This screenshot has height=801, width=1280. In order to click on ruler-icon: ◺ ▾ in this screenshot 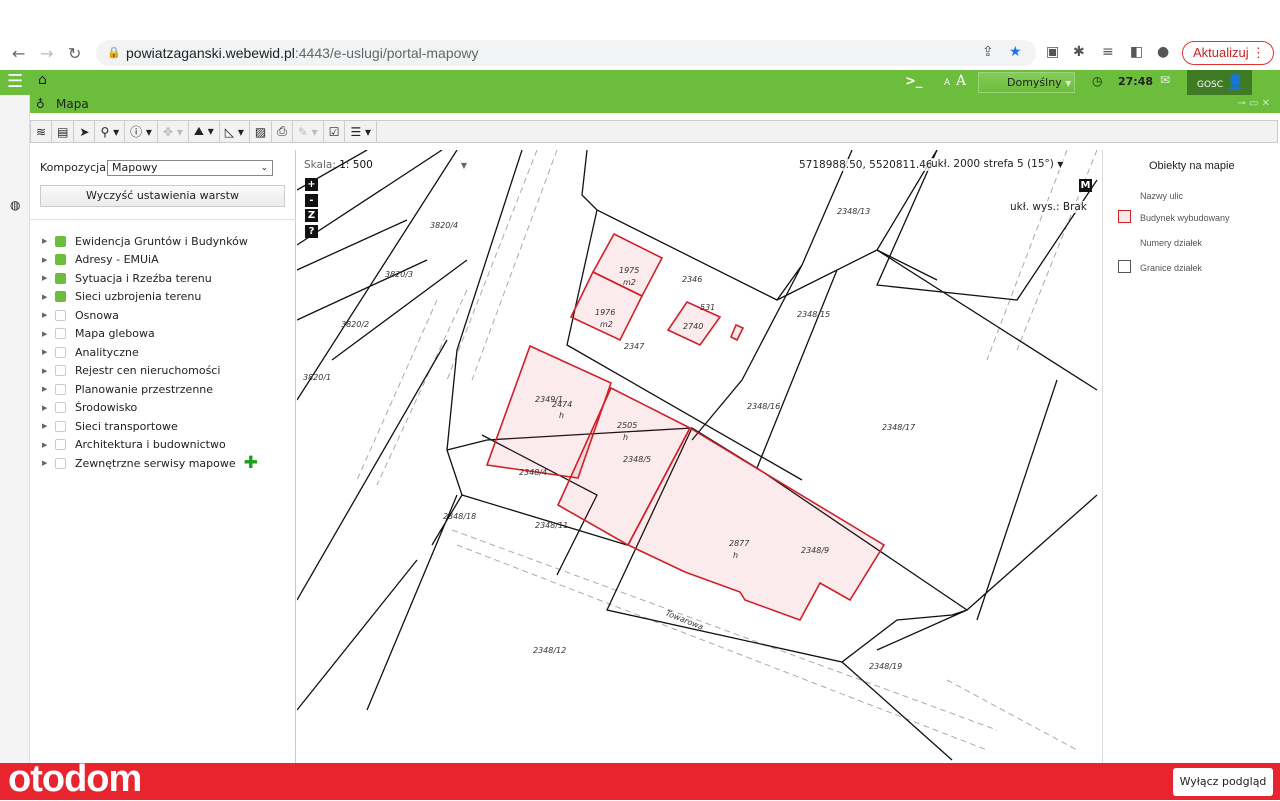, I will do `click(234, 131)`.